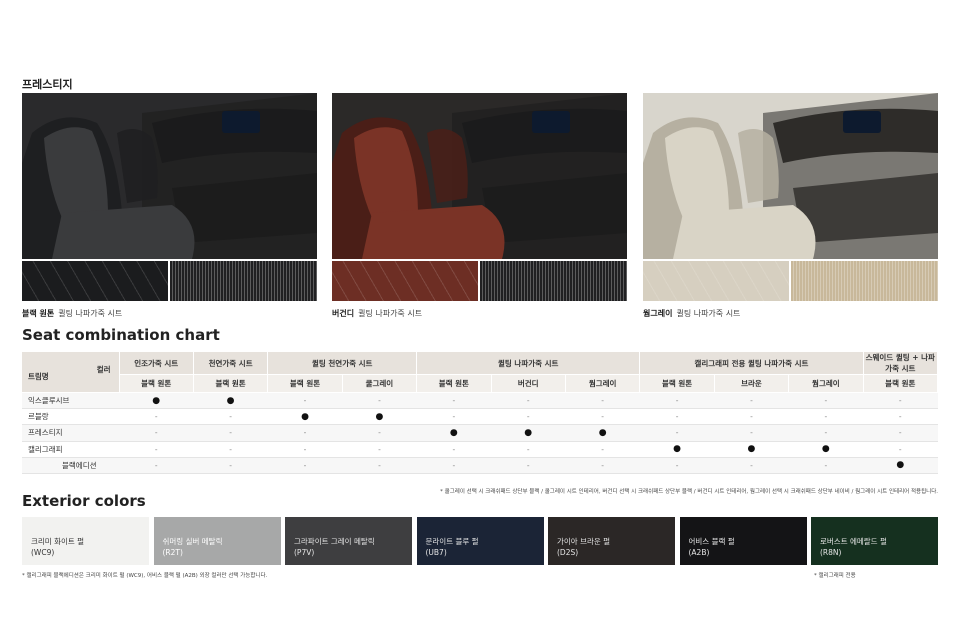  Describe the element at coordinates (452, 541) in the screenshot. I see `exterior-color-name: 문라이트 블루 펄` at that location.